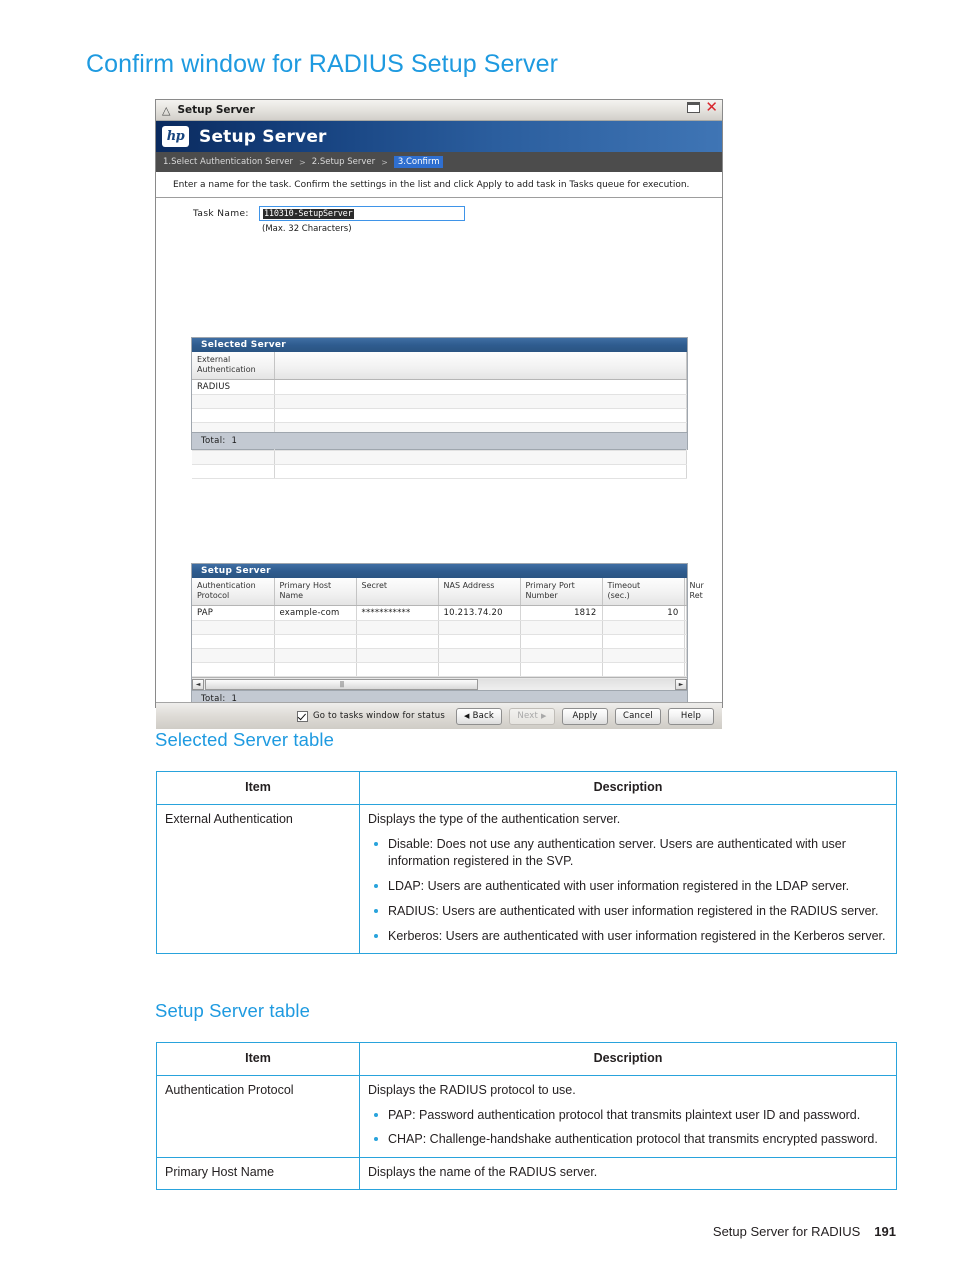  What do you see at coordinates (480, 366) in the screenshot?
I see `column-spacer` at bounding box center [480, 366].